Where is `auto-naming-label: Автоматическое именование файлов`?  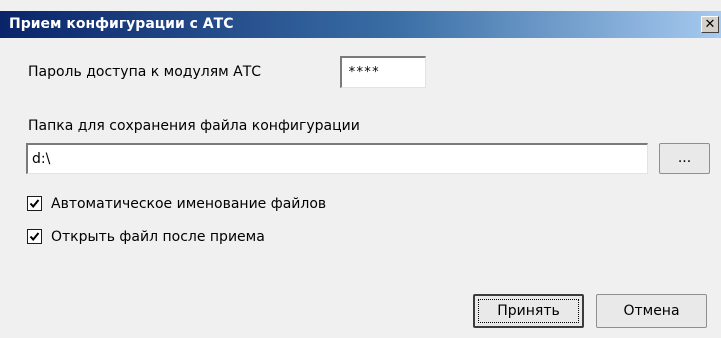
auto-naming-label: Автоматическое именование файлов is located at coordinates (189, 204).